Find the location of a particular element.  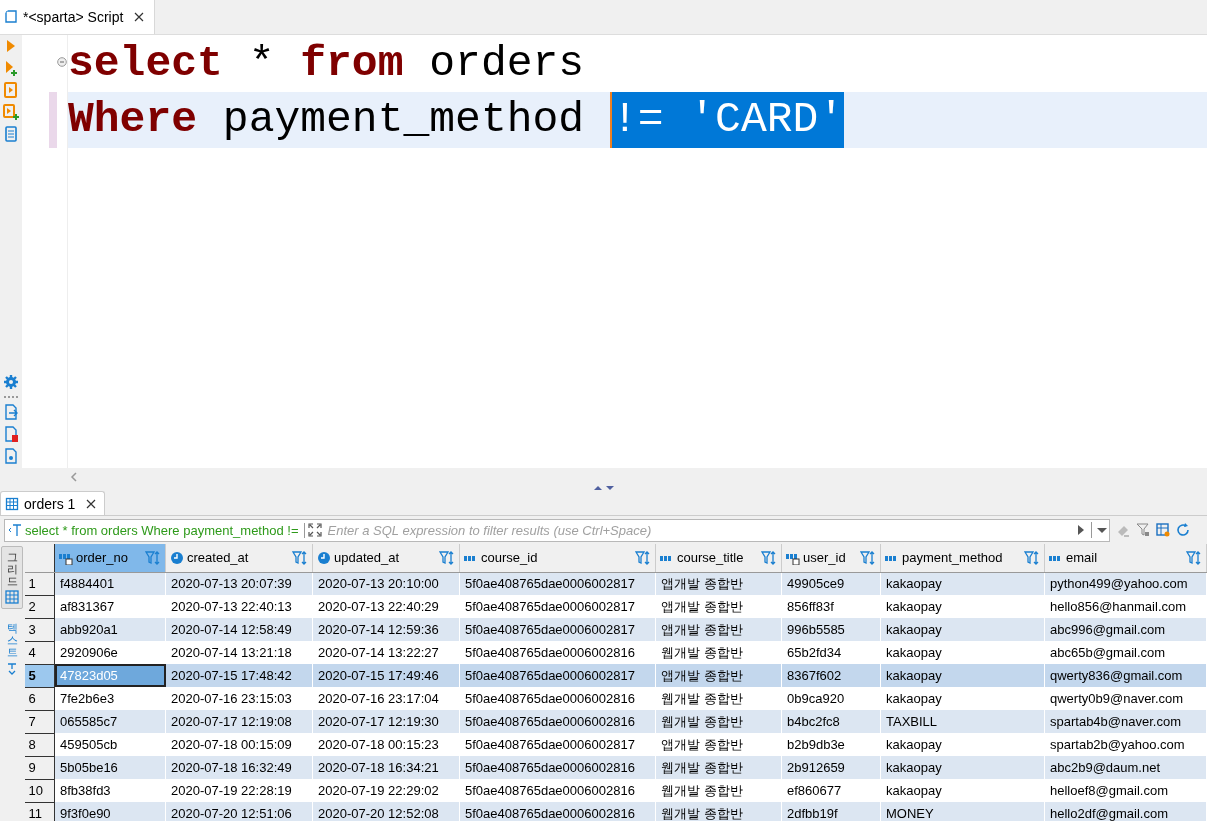

table-cell: 2020-07-20 12:52:08 is located at coordinates (386, 811).